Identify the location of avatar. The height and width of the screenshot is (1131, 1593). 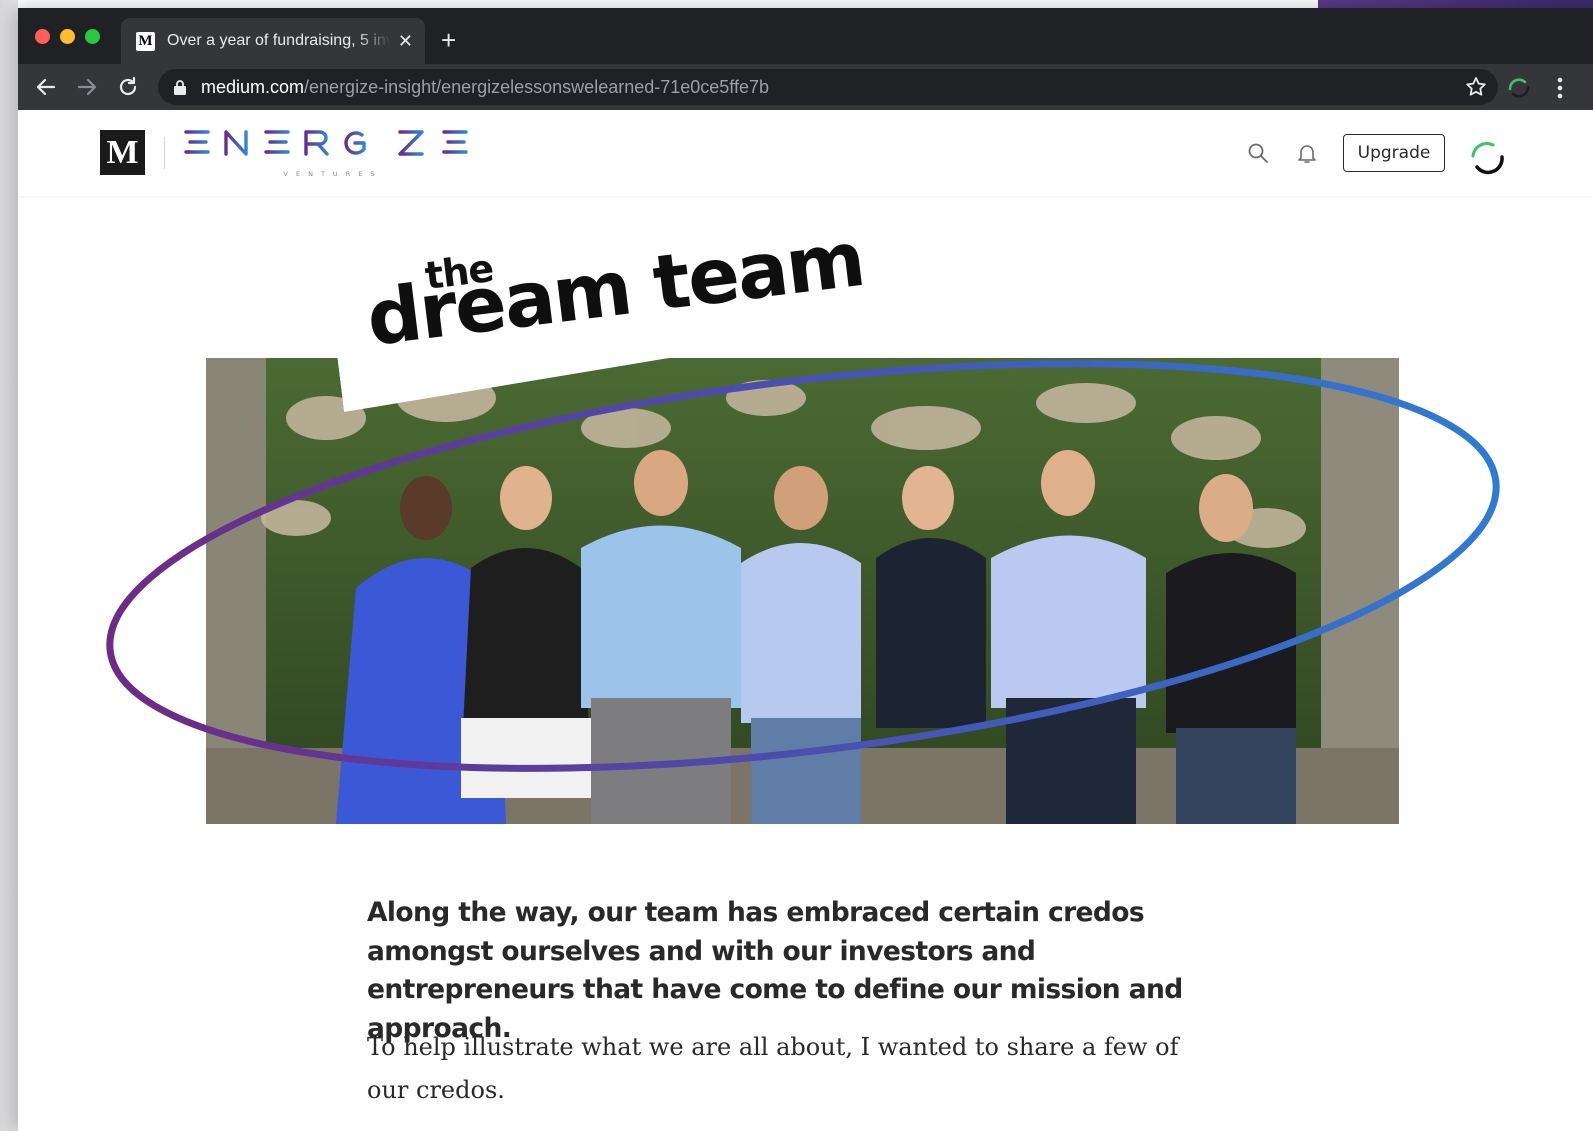
(1488, 158).